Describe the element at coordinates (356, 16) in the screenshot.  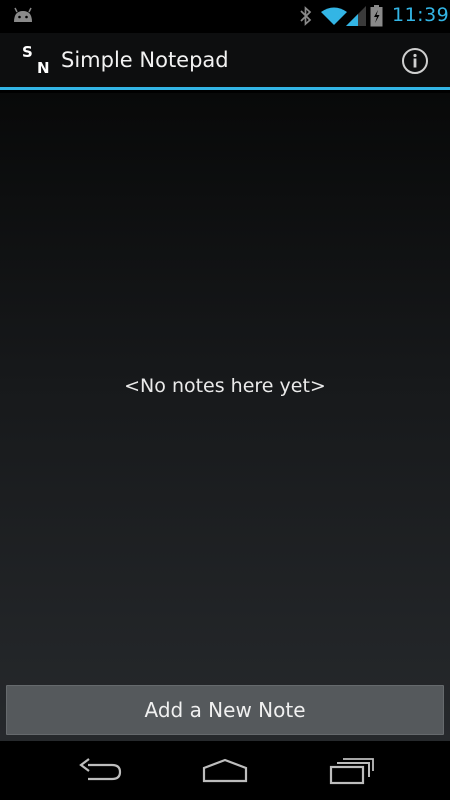
I see `signal-icon` at that location.